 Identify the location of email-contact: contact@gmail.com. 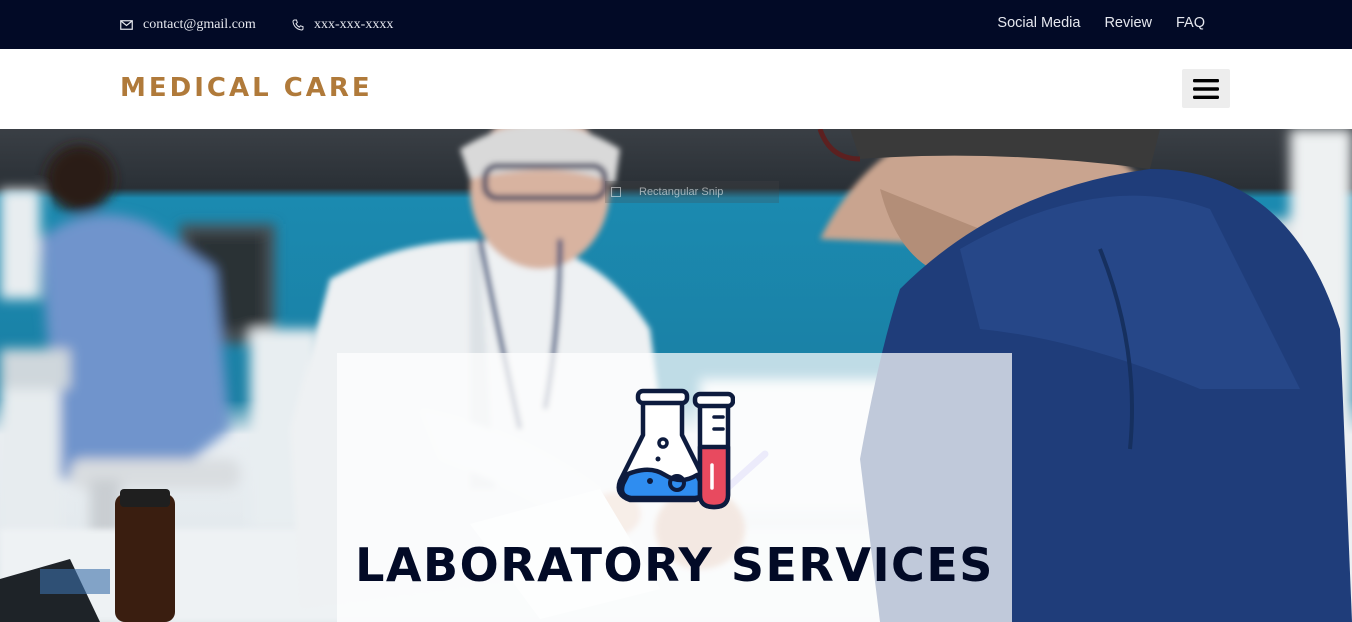
(188, 24).